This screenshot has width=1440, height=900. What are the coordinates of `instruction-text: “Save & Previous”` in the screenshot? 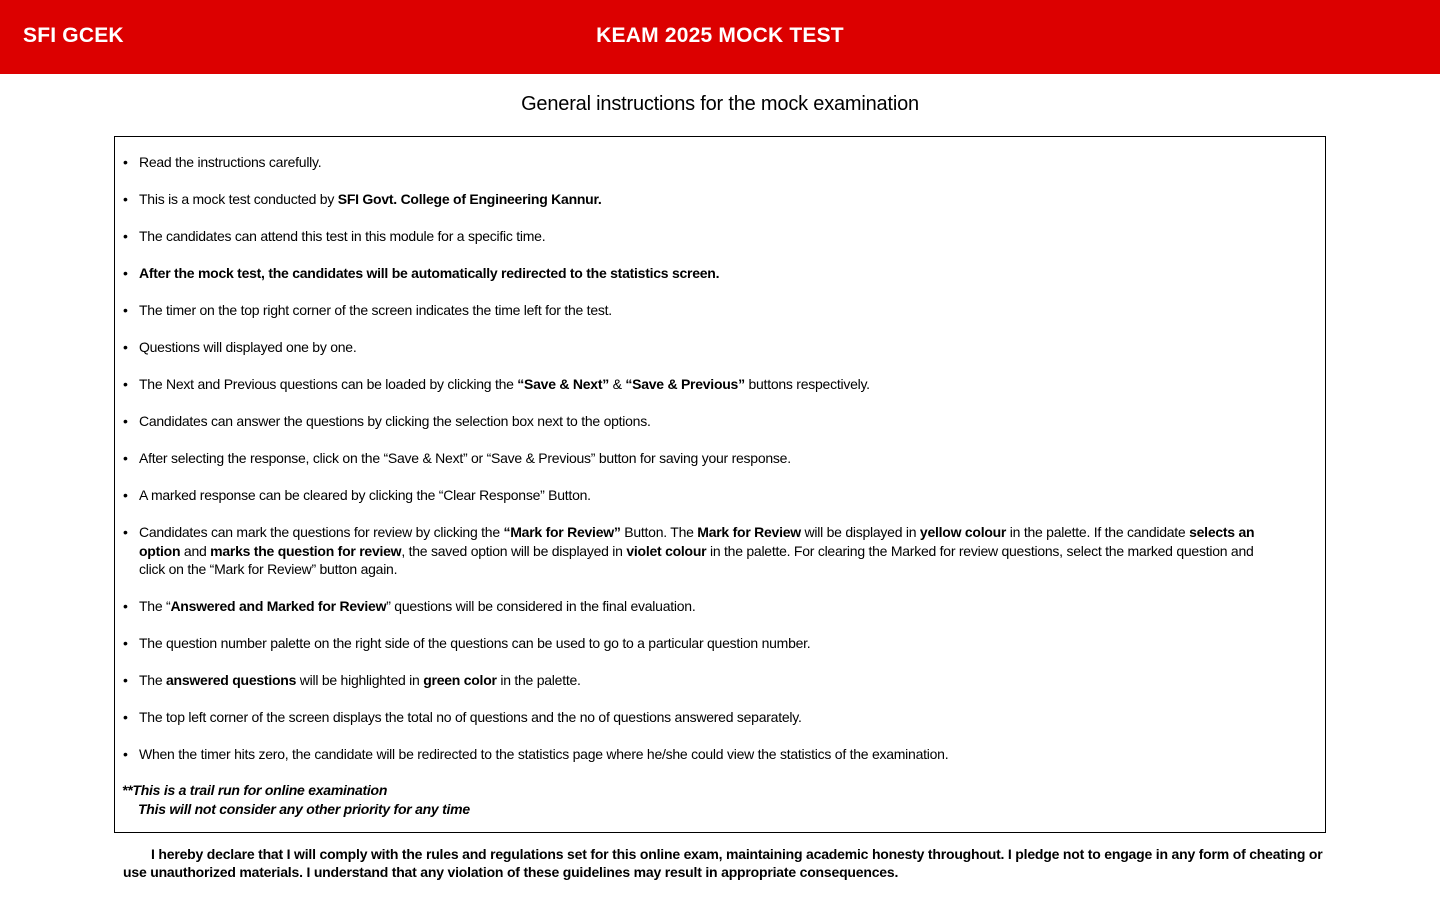 It's located at (685, 384).